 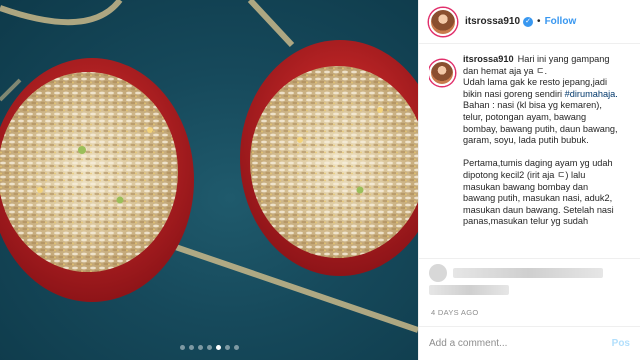 I want to click on verified-badge-icon: ✓, so click(x=528, y=21).